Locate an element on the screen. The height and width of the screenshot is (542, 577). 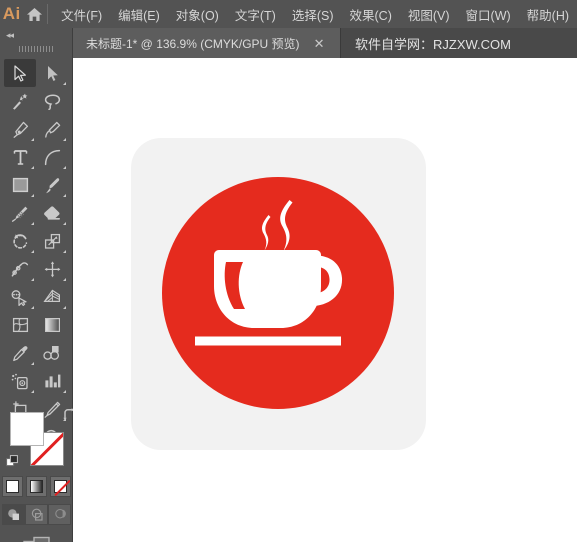
fill-stroke-controls is located at coordinates (39, 437).